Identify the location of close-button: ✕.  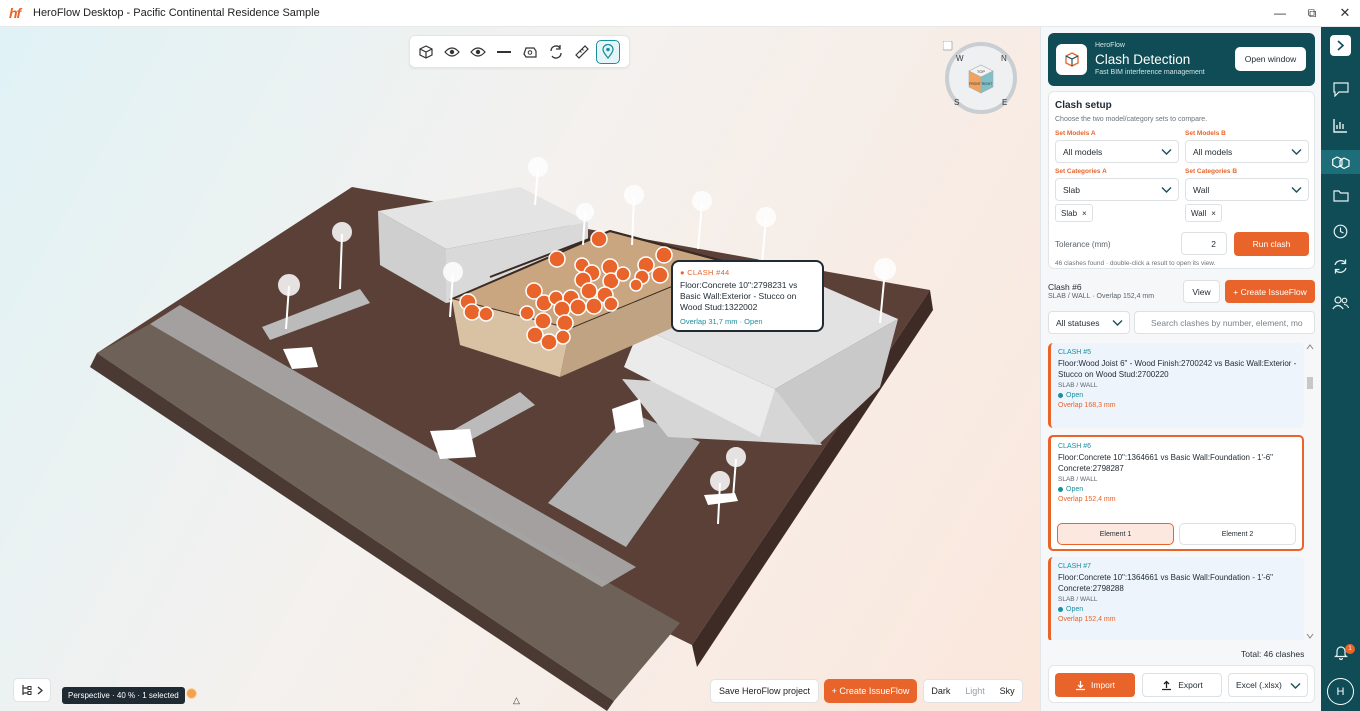
(1345, 13).